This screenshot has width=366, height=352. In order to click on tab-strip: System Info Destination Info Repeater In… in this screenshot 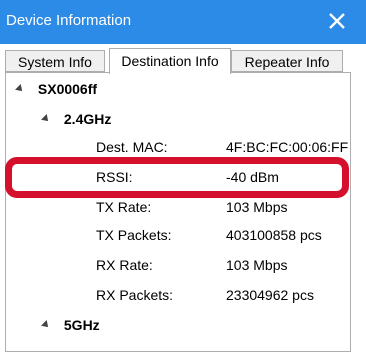, I will do `click(178, 61)`.